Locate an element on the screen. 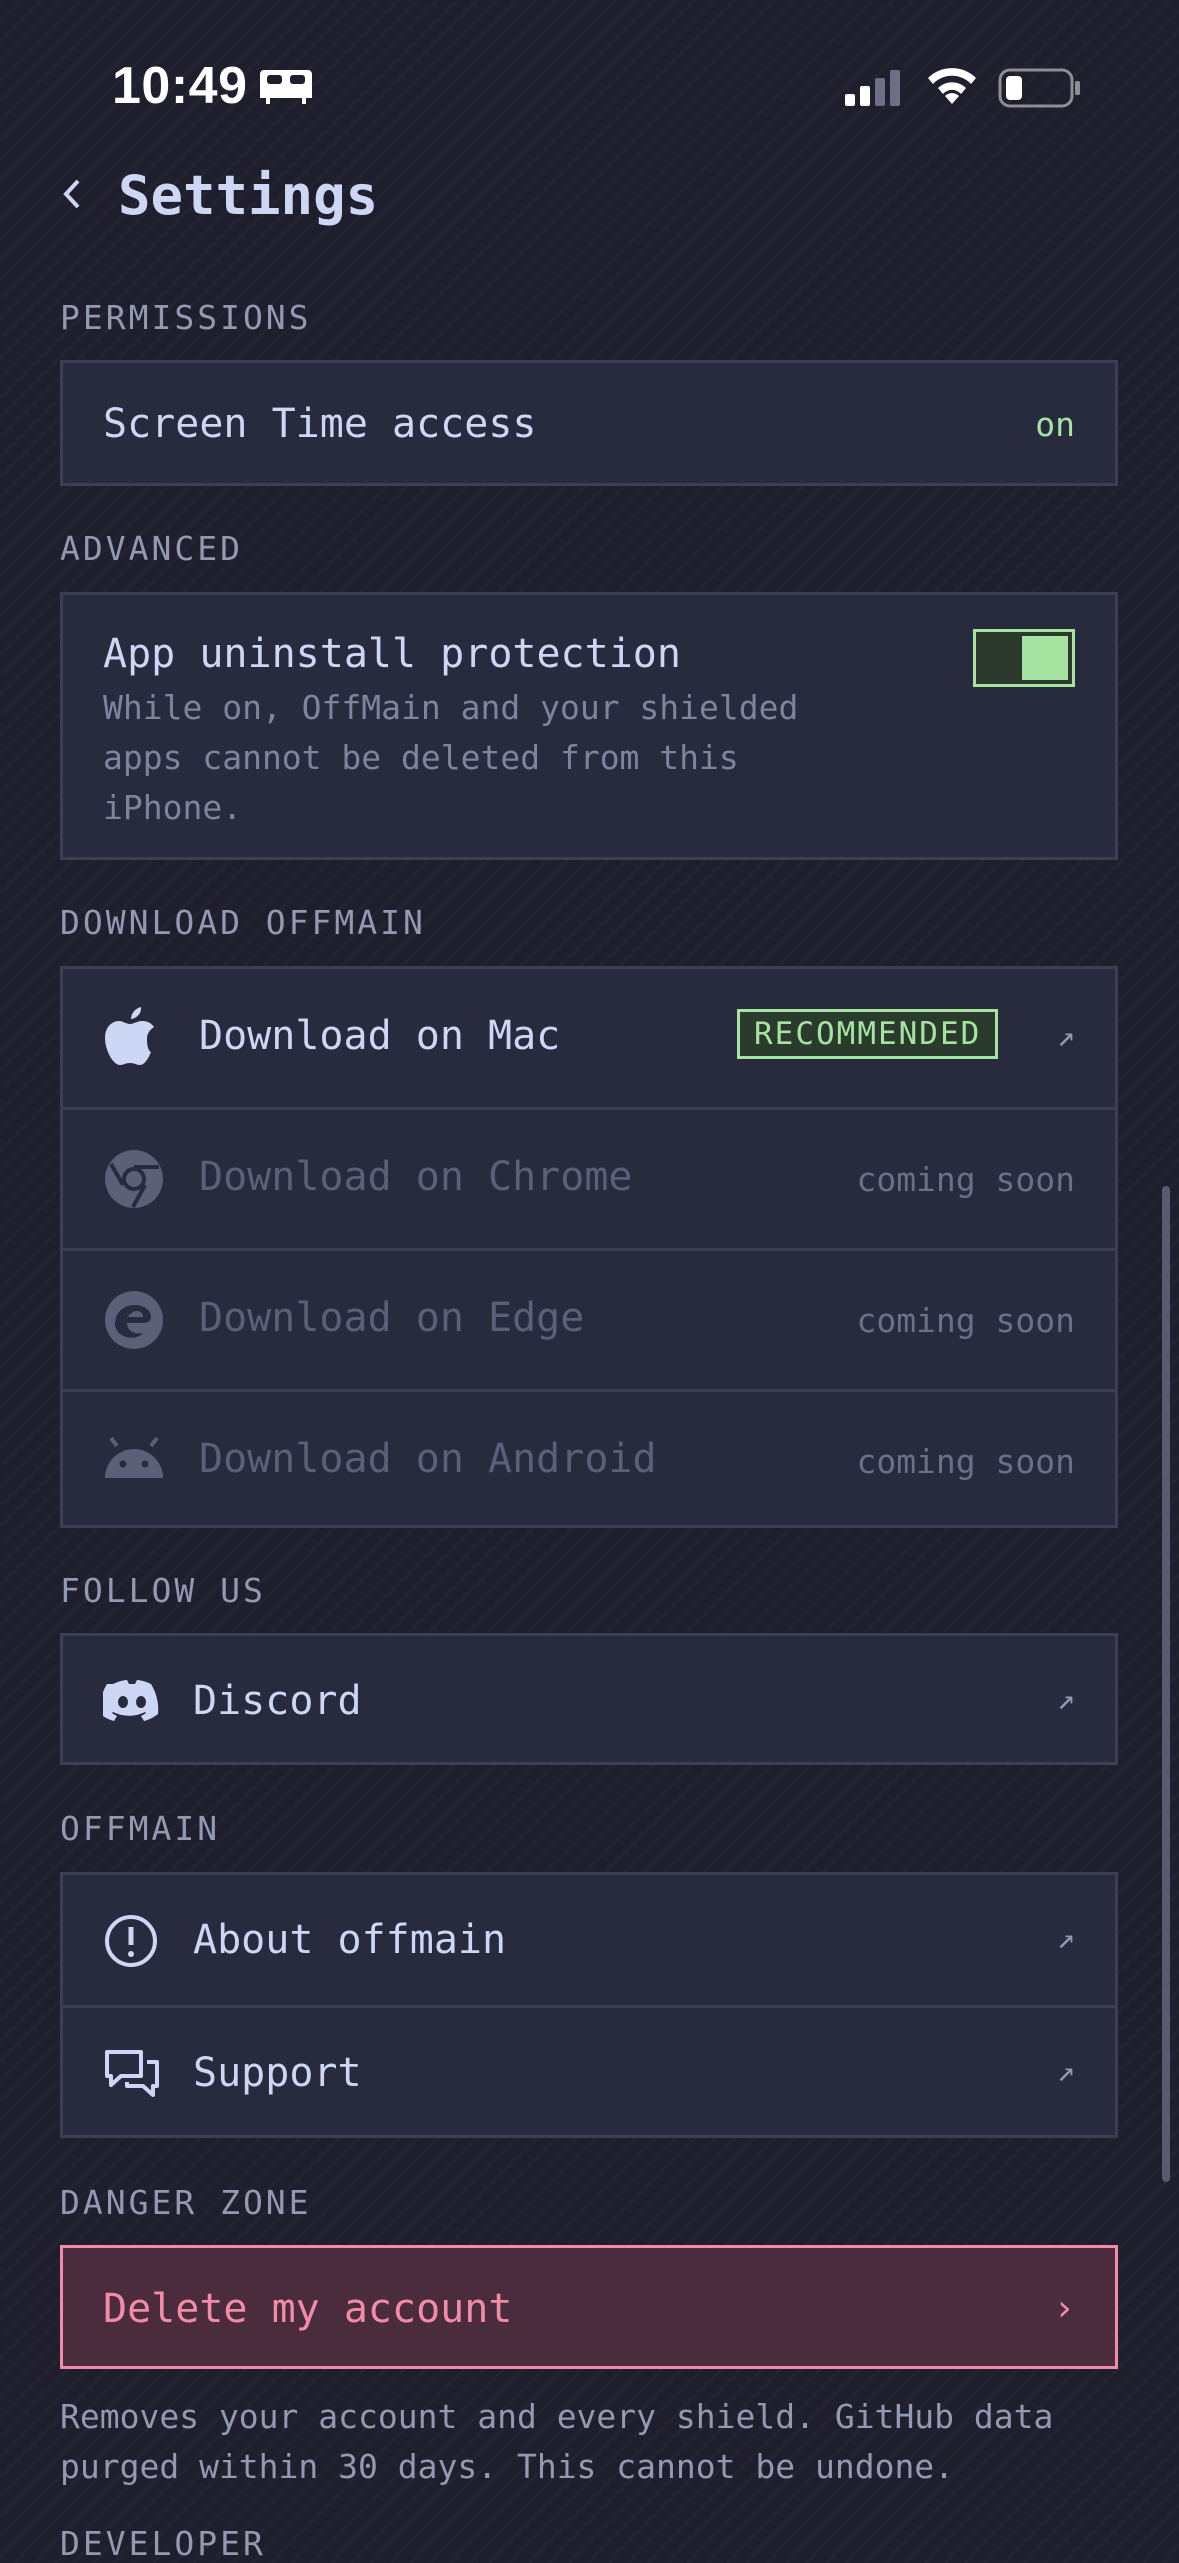 The image size is (1179, 2563). section-label-advanced: ADVANCED is located at coordinates (151, 548).